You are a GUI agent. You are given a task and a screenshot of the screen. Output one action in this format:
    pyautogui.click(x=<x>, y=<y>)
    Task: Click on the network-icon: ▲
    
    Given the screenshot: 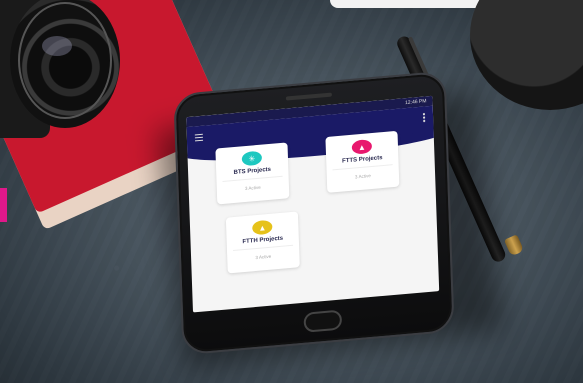 What is the action you would take?
    pyautogui.click(x=362, y=147)
    